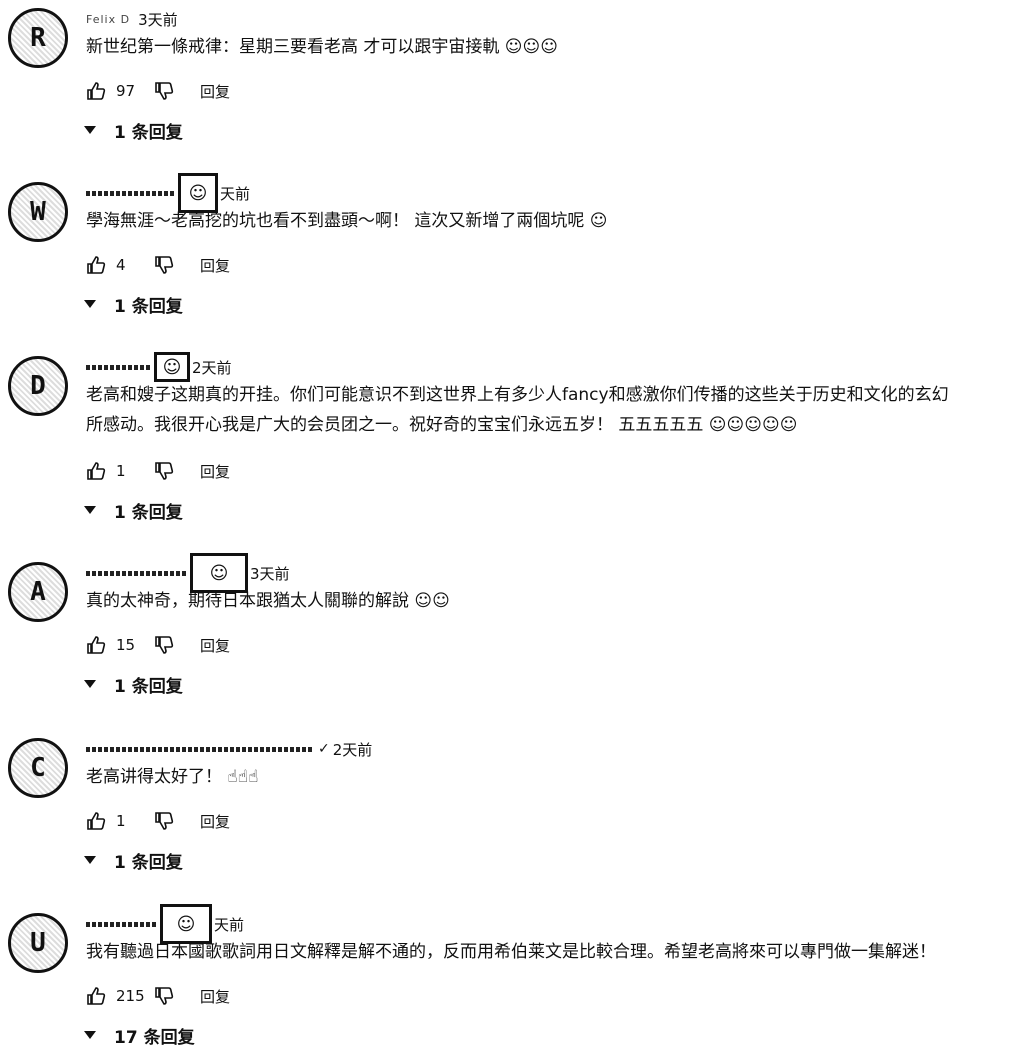  I want to click on comment-header: ✓ 2天前, so click(229, 749).